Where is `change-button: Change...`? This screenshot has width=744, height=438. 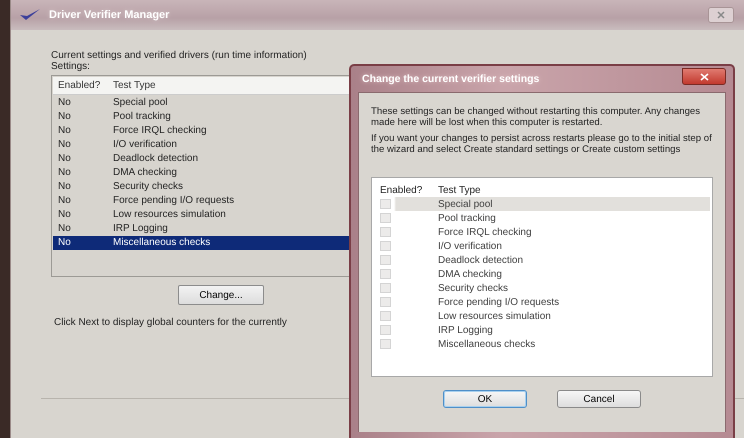
change-button: Change... is located at coordinates (221, 295).